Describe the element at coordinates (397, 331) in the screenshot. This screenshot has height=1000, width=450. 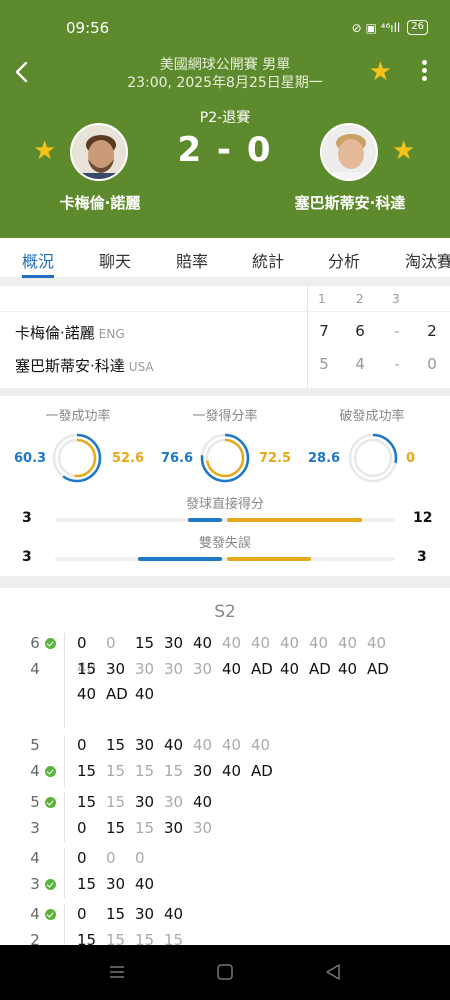
I see `player1-set3: -` at that location.